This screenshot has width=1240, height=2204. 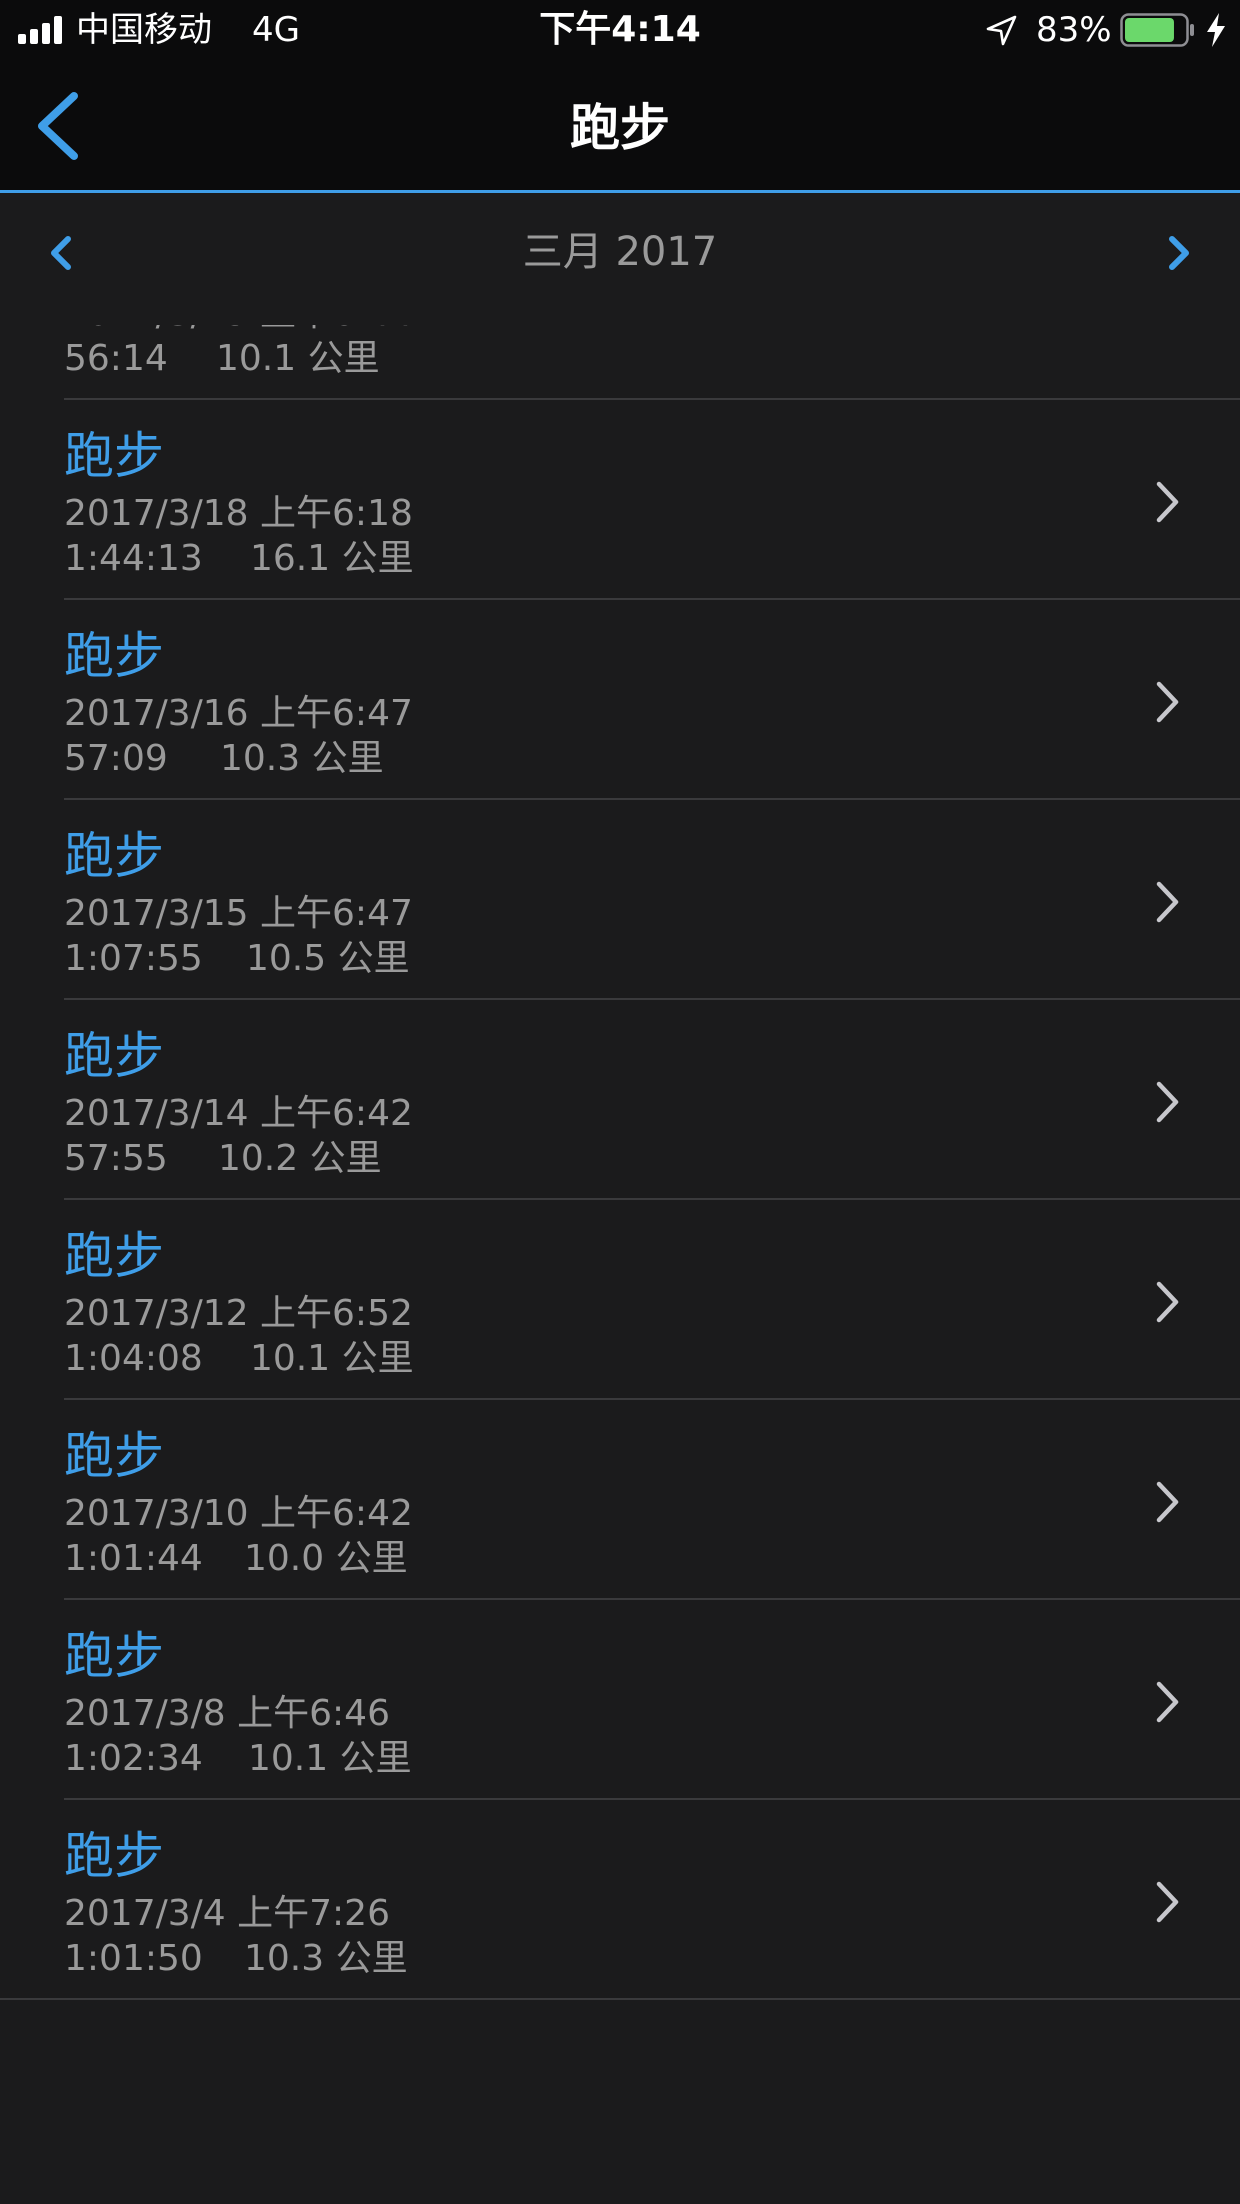 I want to click on status-bar: 中国移动 4G 下午4:14 83%, so click(x=620, y=31).